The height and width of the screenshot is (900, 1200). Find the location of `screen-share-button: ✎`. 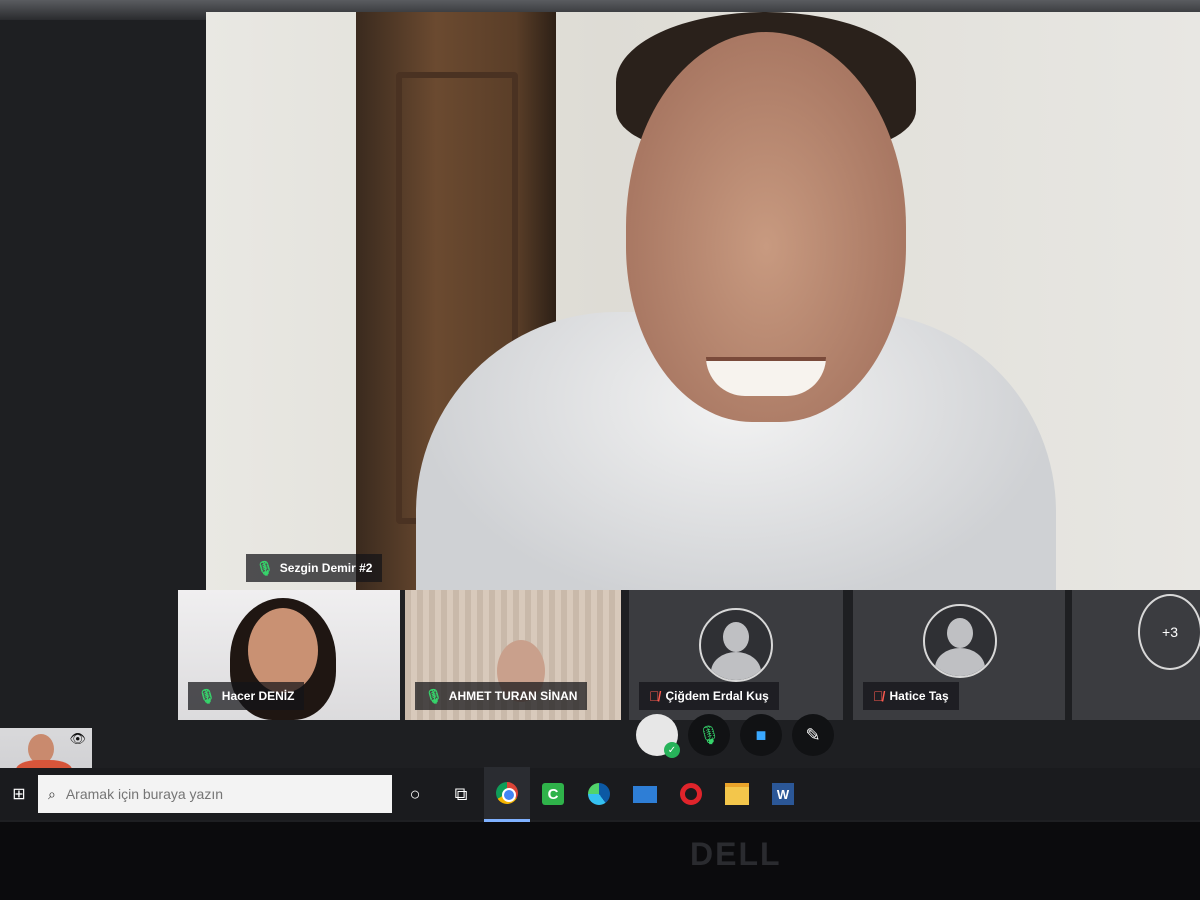

screen-share-button: ✎ is located at coordinates (813, 735).